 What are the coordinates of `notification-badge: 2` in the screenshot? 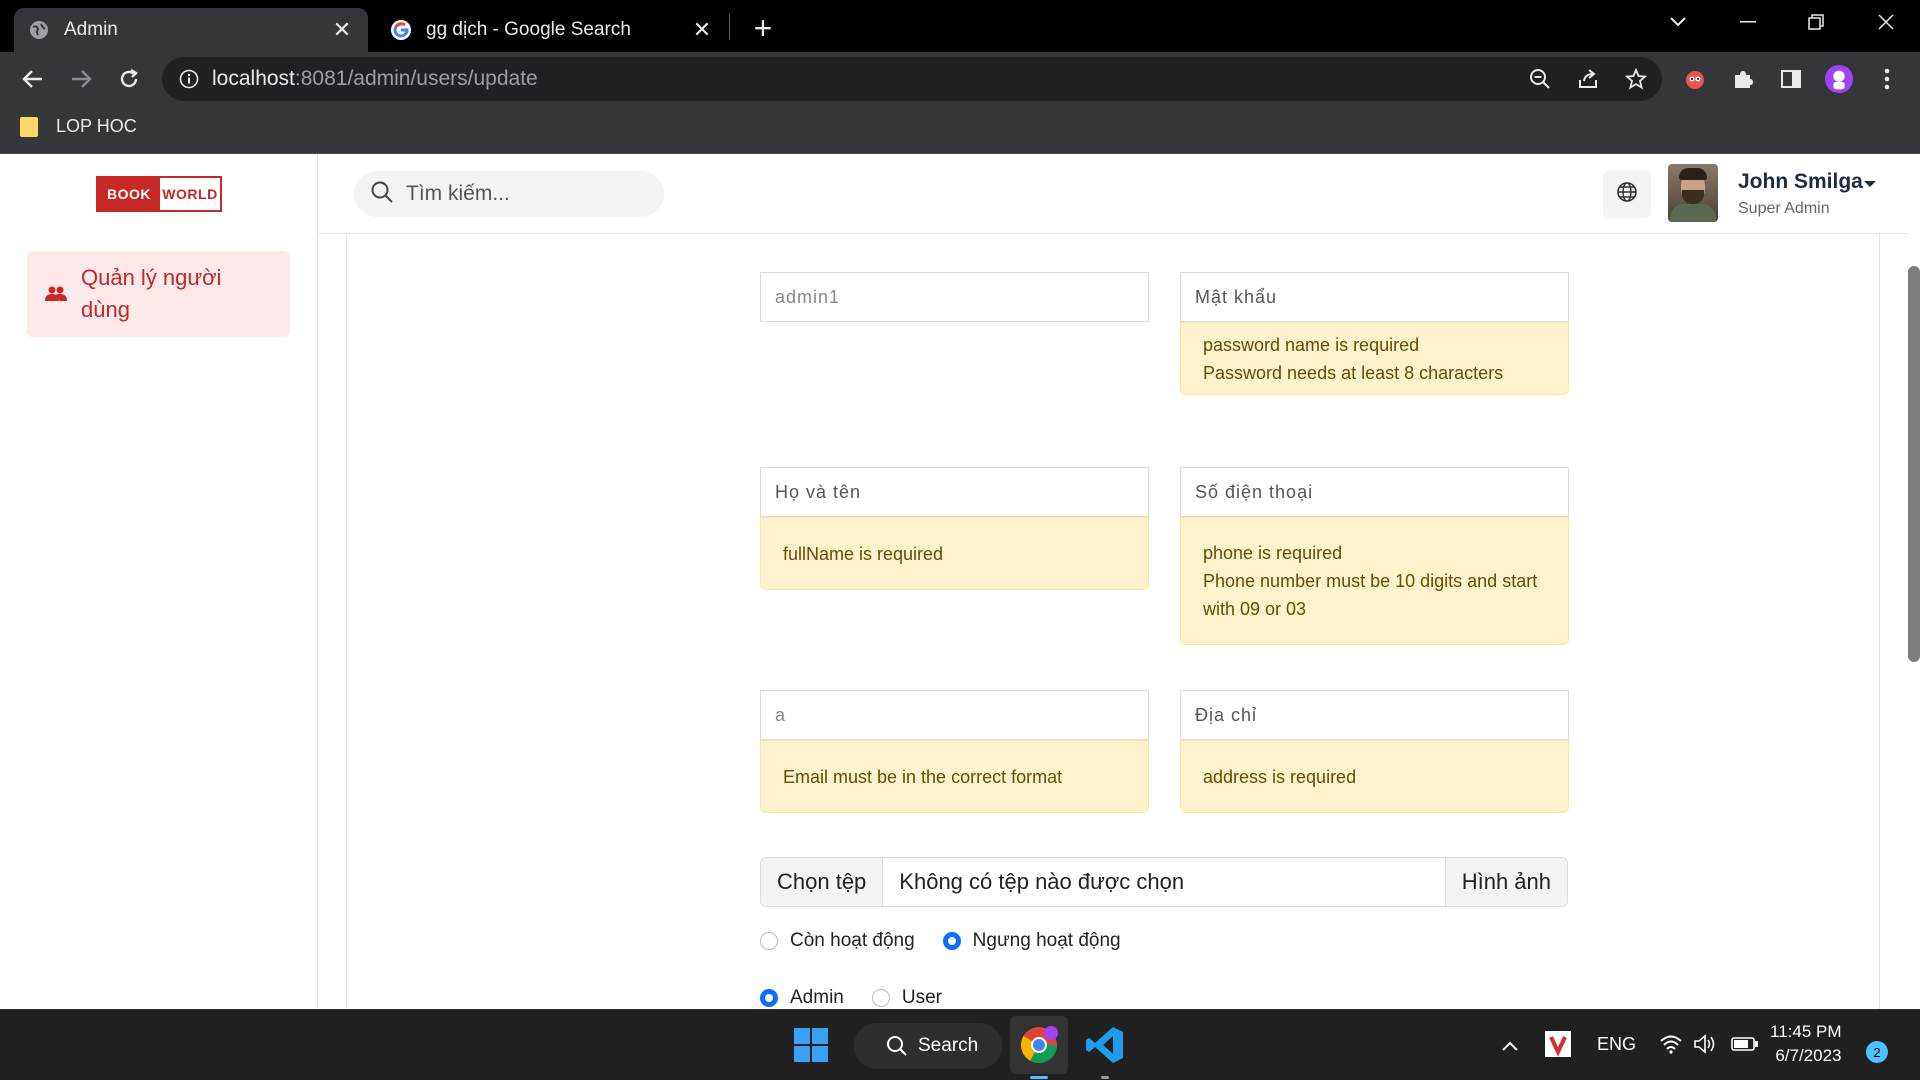 It's located at (1877, 1052).